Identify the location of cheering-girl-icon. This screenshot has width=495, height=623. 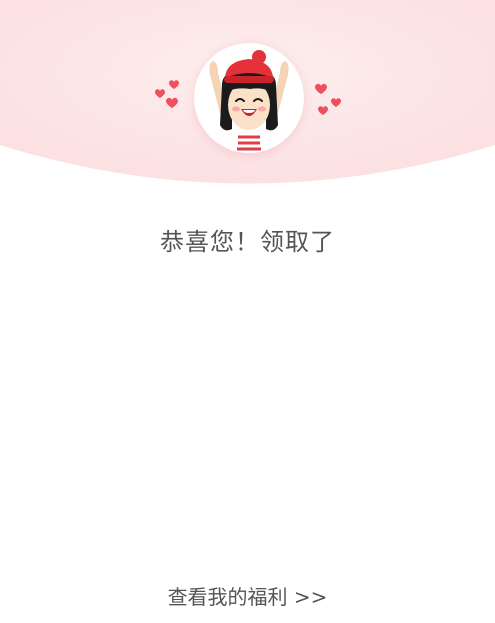
(249, 101).